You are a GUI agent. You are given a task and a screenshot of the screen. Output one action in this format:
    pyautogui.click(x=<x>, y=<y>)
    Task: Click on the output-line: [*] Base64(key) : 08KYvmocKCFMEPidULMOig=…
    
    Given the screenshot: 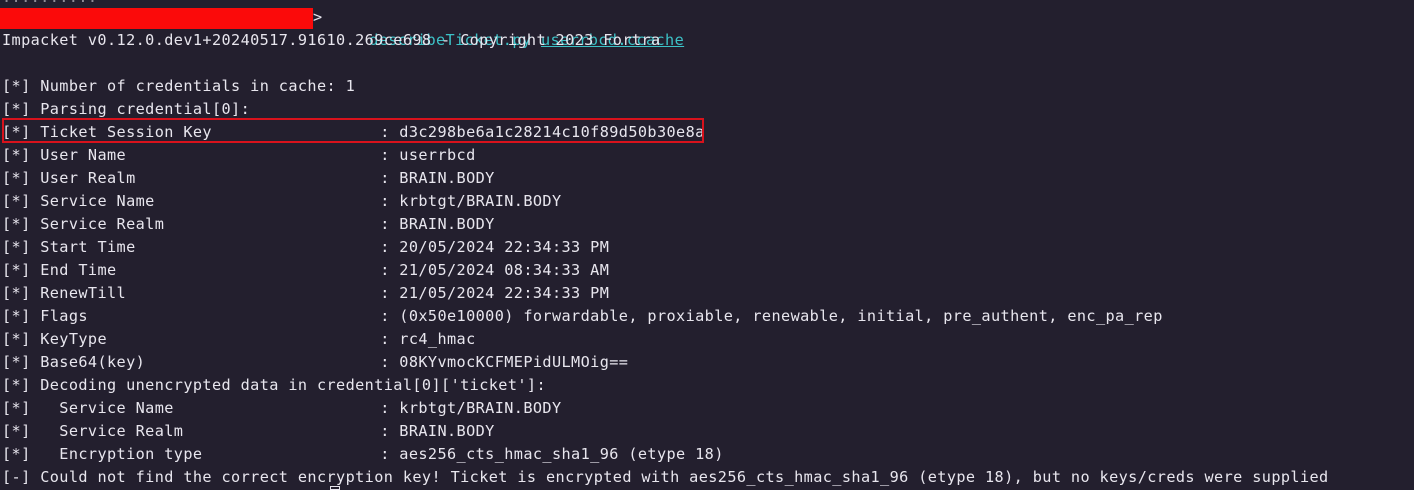 What is the action you would take?
    pyautogui.click(x=315, y=362)
    